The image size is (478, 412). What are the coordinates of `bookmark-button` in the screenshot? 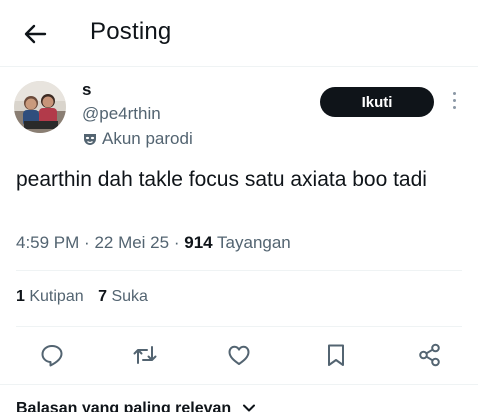 It's located at (336, 355).